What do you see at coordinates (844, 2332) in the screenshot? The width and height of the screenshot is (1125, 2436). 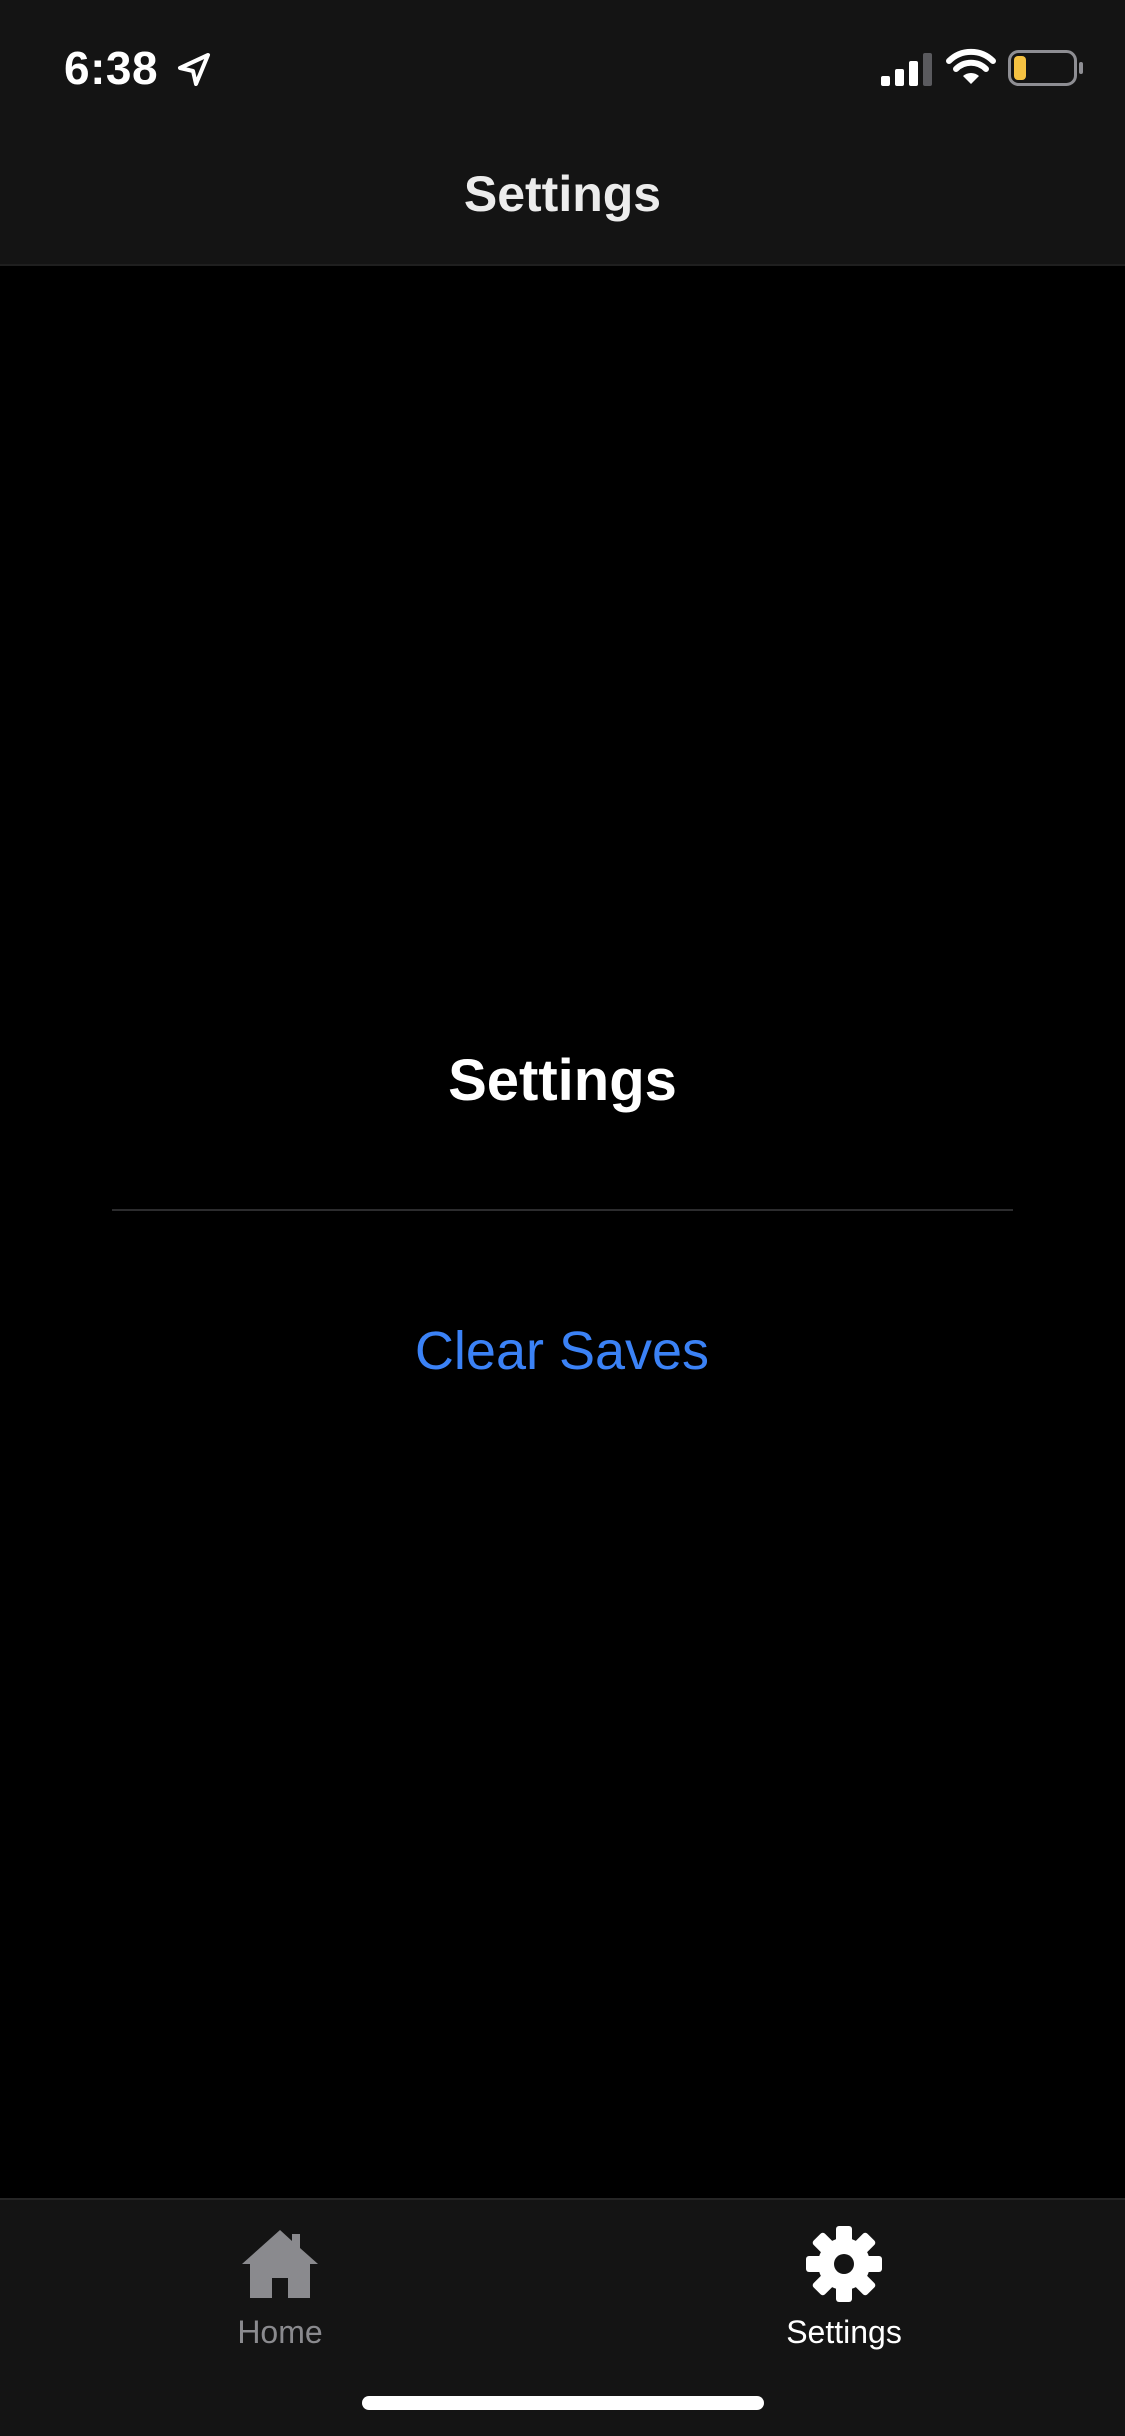 I see `tab-settings-label: Settings` at bounding box center [844, 2332].